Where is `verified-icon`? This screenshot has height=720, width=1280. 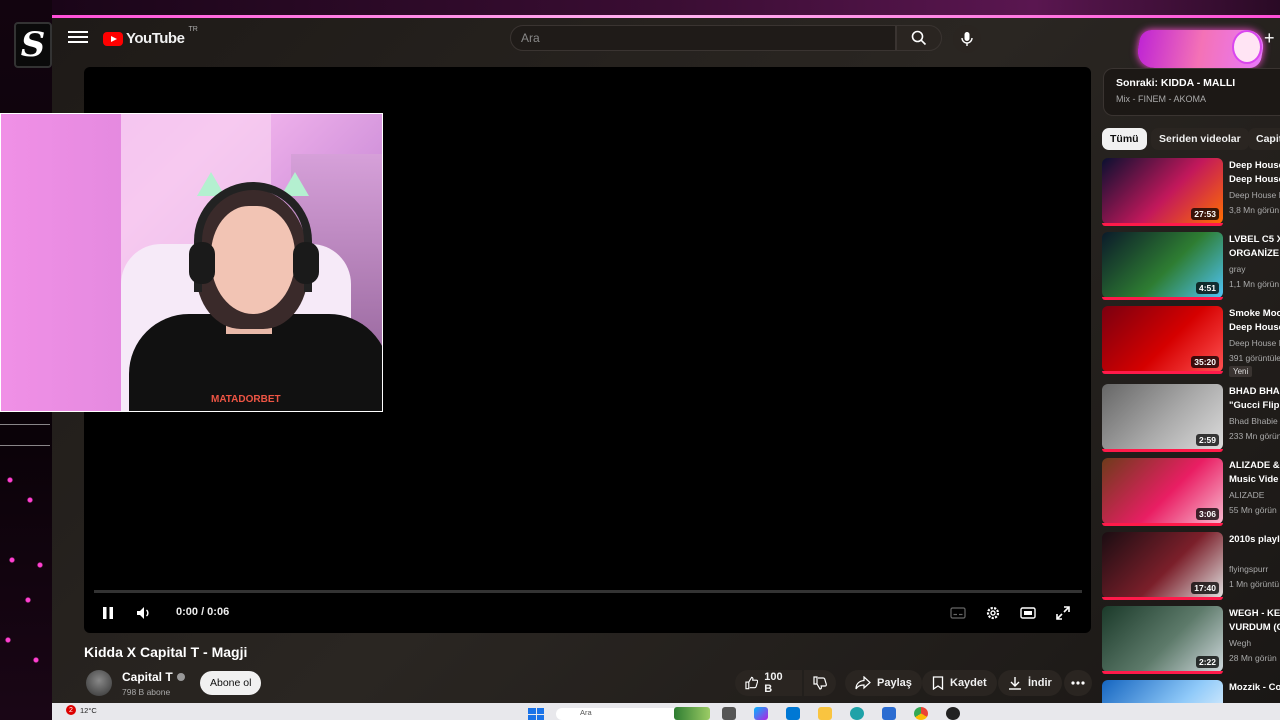 verified-icon is located at coordinates (180, 677).